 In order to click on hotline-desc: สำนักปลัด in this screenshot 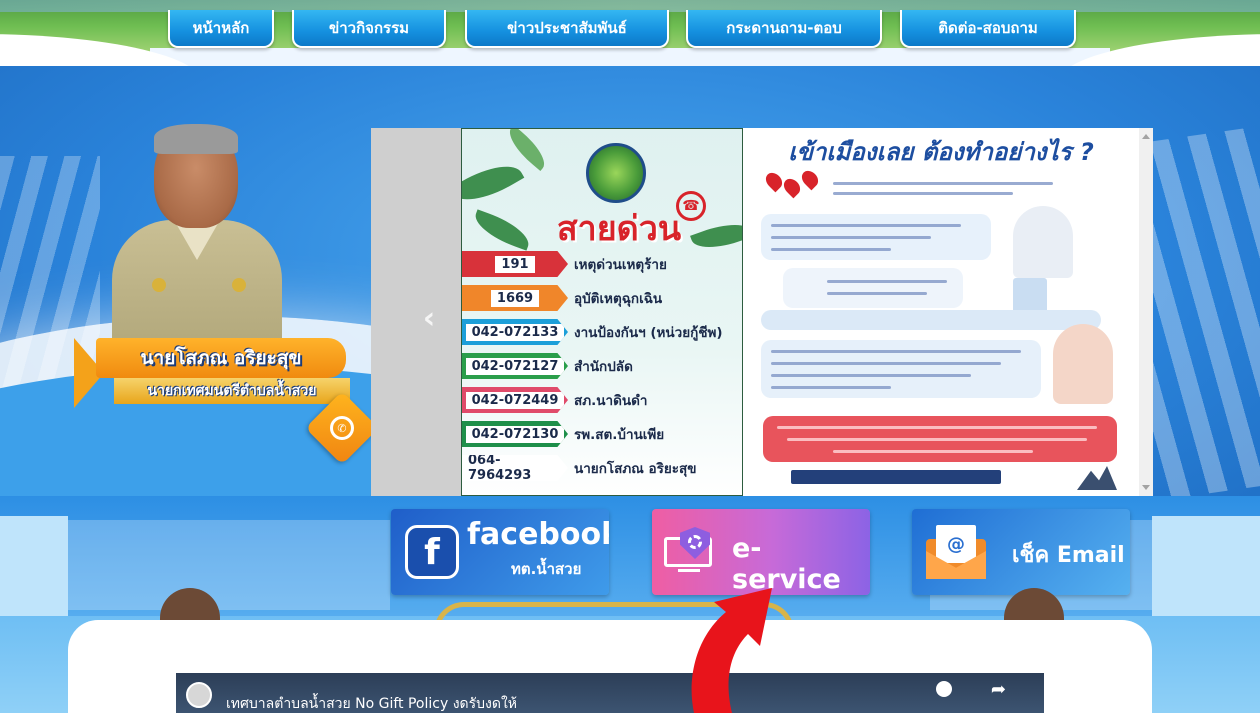, I will do `click(603, 367)`.